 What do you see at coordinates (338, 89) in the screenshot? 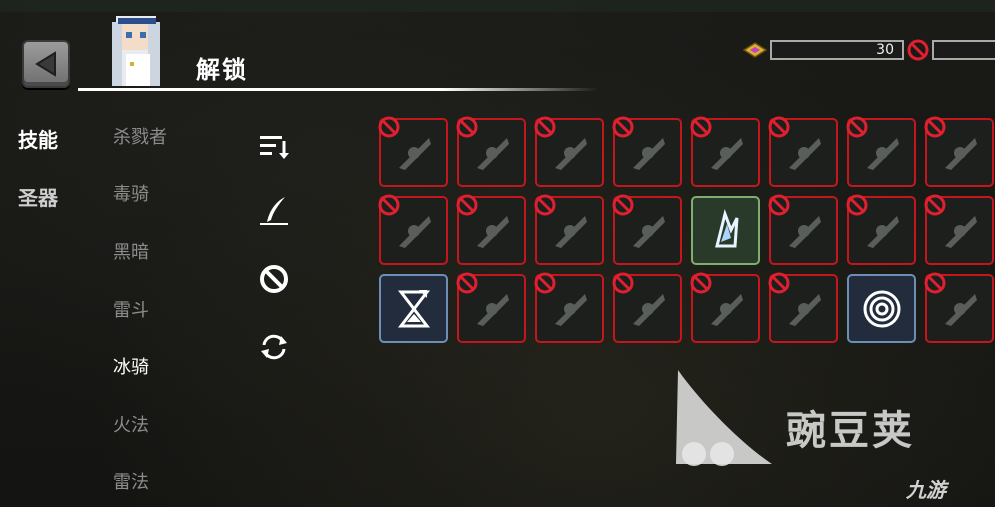
I see `title-underline` at bounding box center [338, 89].